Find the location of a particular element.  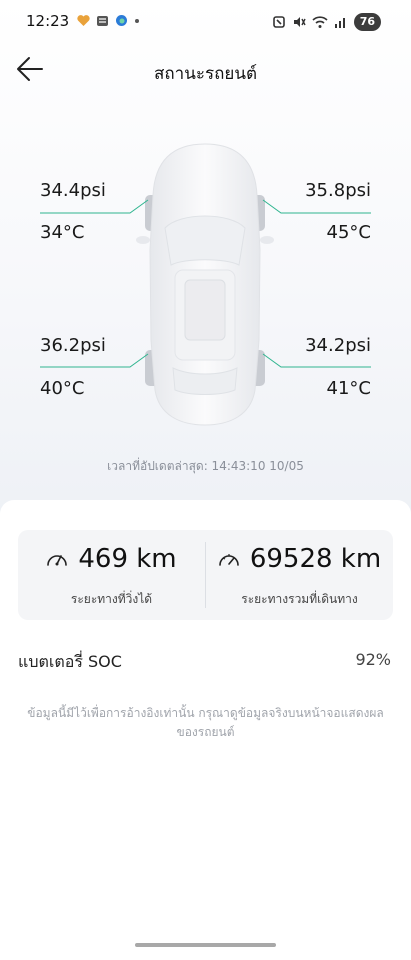

mute-icon is located at coordinates (299, 22).